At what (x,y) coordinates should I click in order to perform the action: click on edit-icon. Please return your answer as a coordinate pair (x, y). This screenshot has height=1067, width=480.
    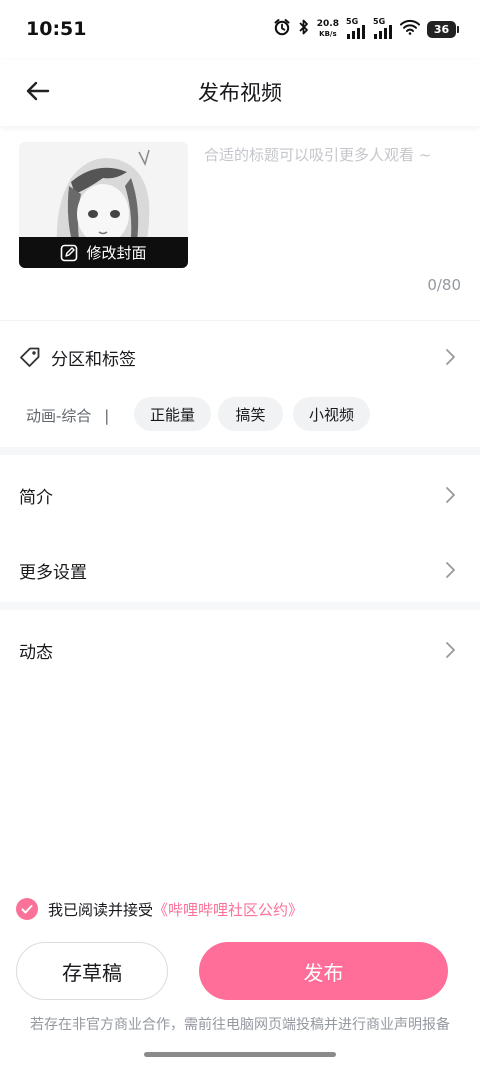
    Looking at the image, I should click on (69, 252).